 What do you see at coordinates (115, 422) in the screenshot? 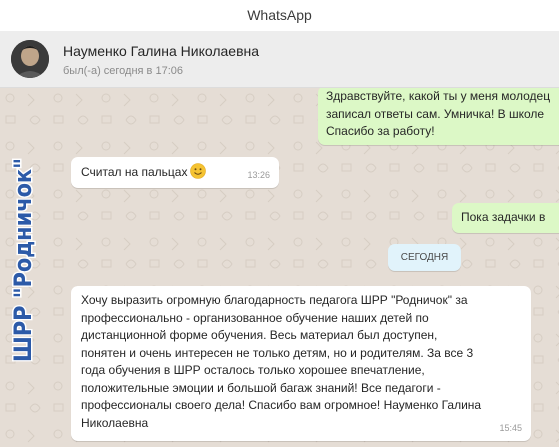
I see `message-line: Николаевна` at bounding box center [115, 422].